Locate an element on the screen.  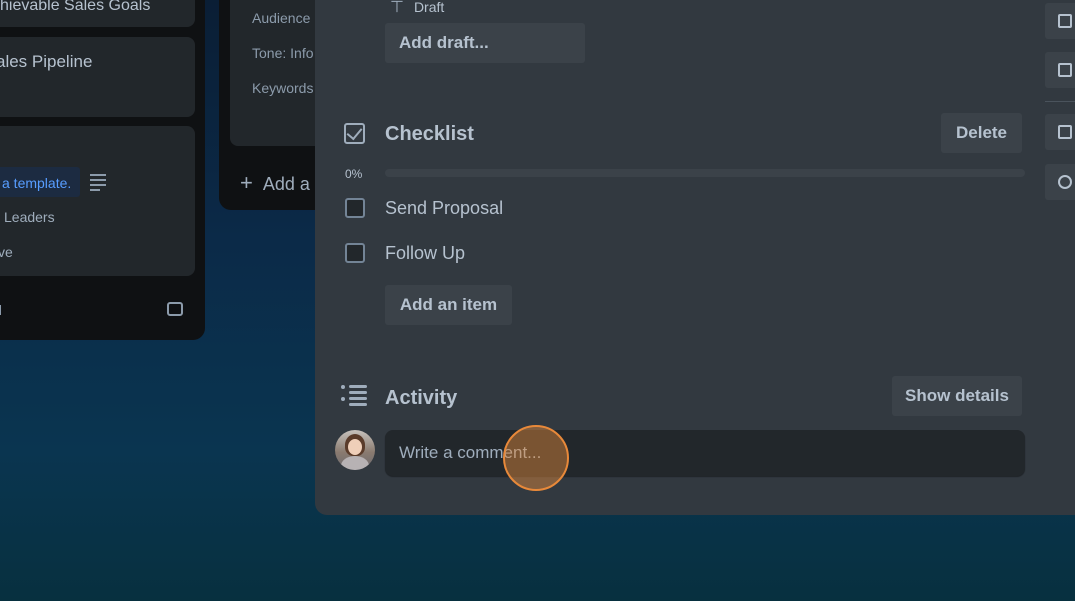
archive-button is located at coordinates (1060, 132).